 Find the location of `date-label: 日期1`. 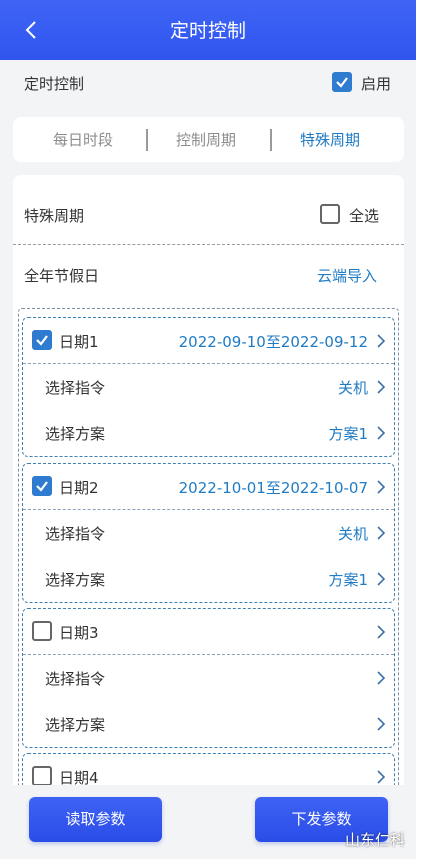

date-label: 日期1 is located at coordinates (79, 342).